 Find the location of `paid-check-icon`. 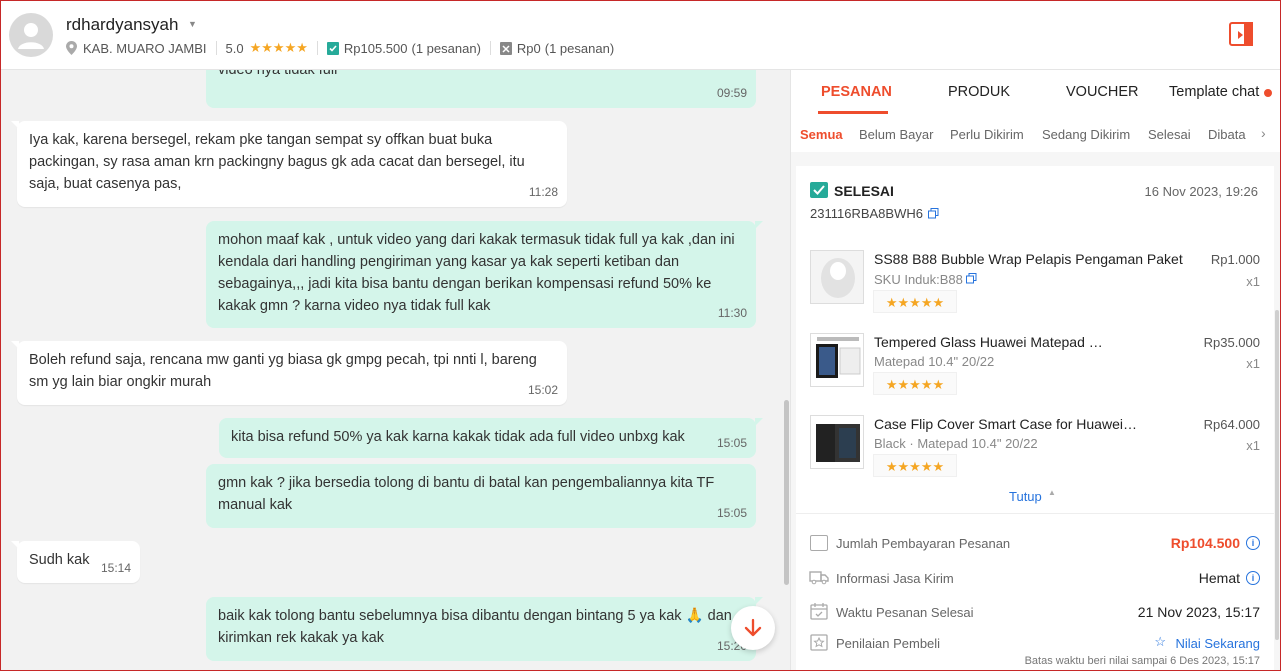

paid-check-icon is located at coordinates (332, 48).